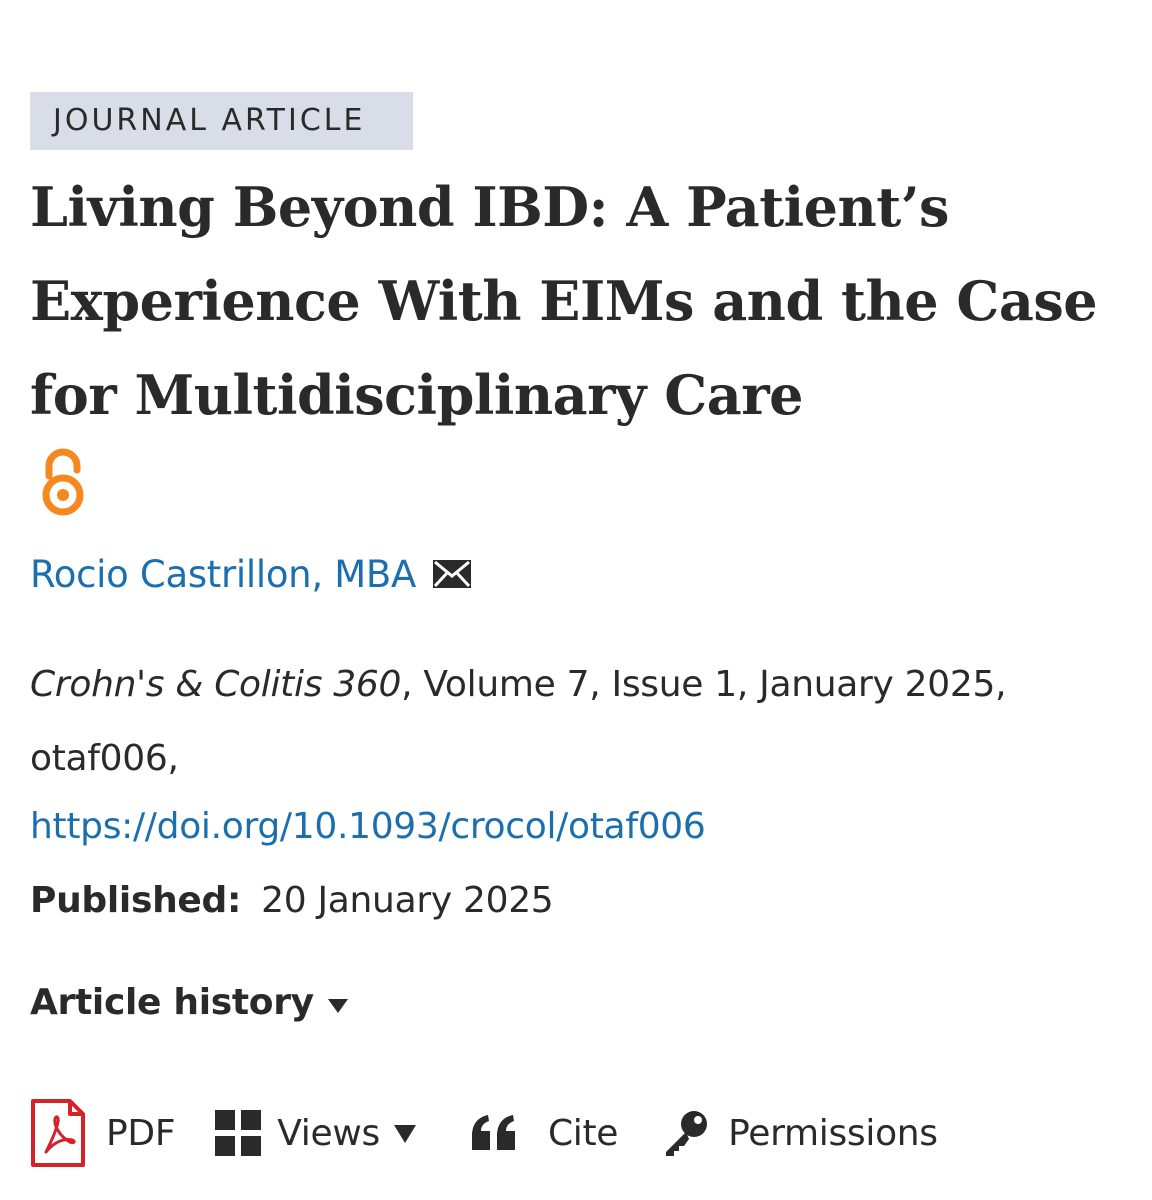 The width and height of the screenshot is (1152, 1200). Describe the element at coordinates (136, 900) in the screenshot. I see `published-label: Published:` at that location.